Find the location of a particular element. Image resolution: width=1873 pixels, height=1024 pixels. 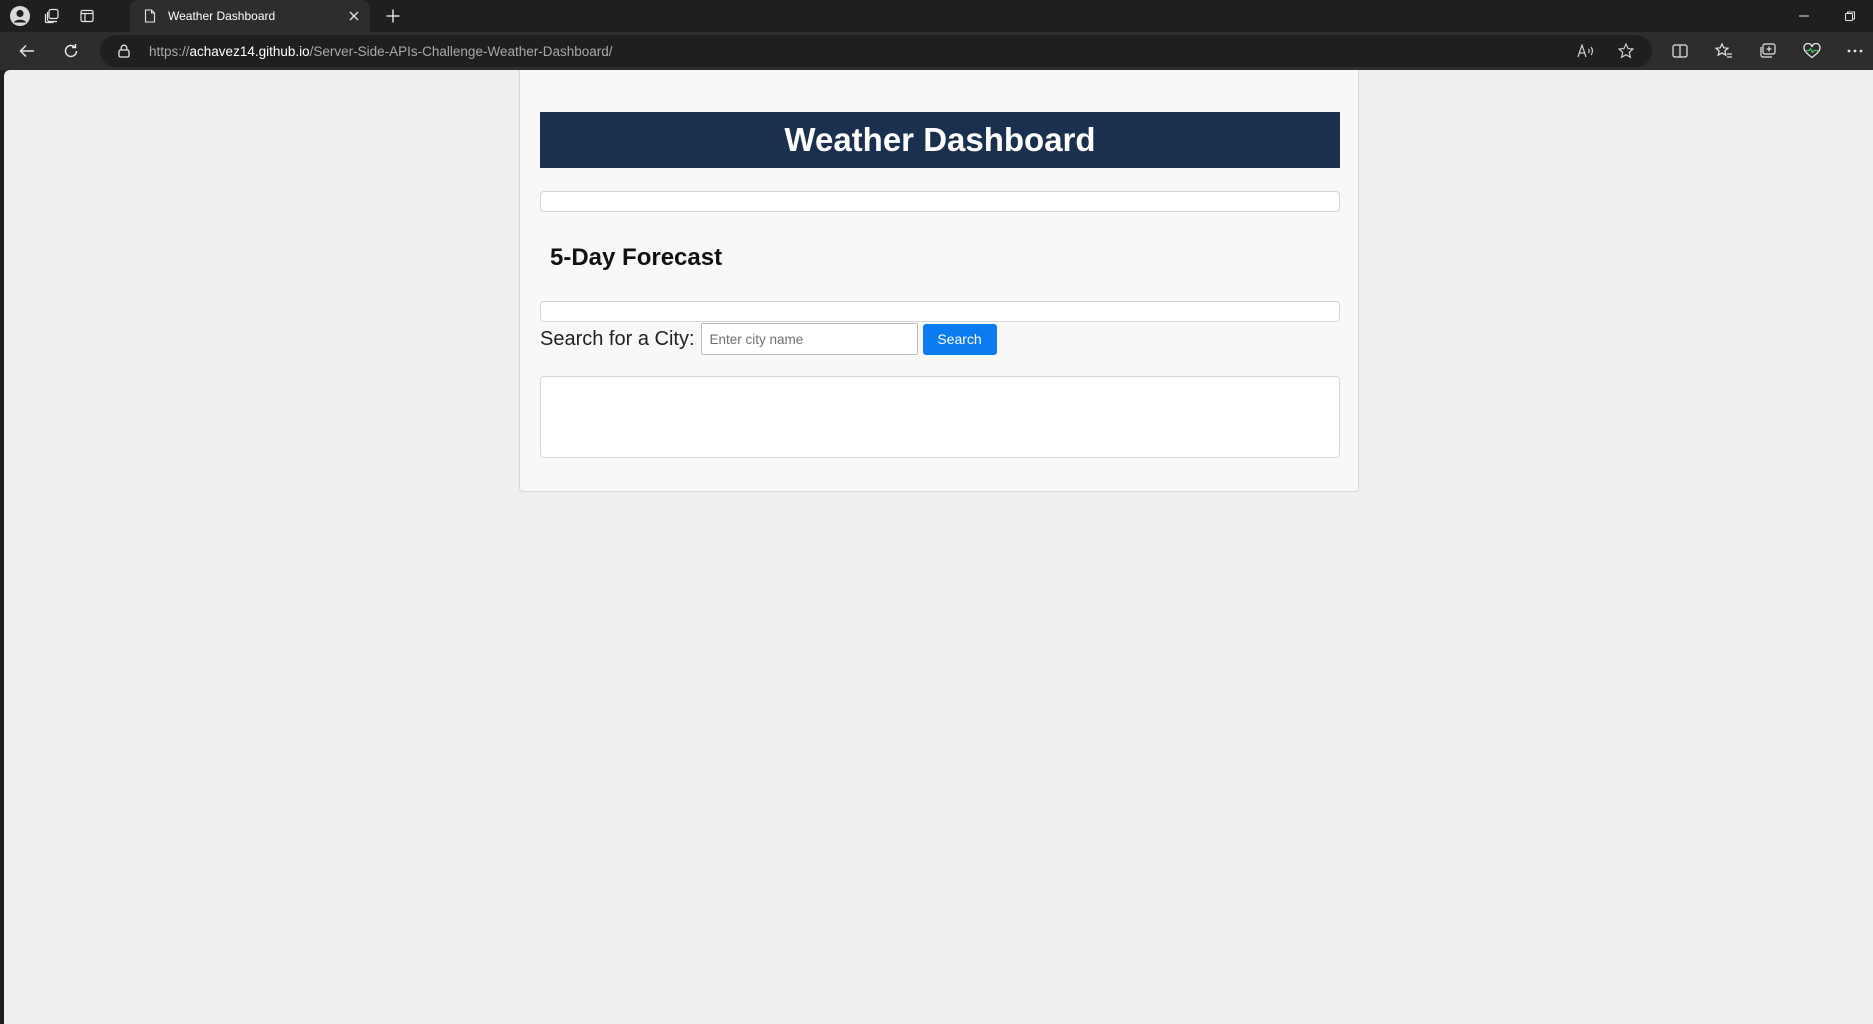

current-weather-box is located at coordinates (940, 201).